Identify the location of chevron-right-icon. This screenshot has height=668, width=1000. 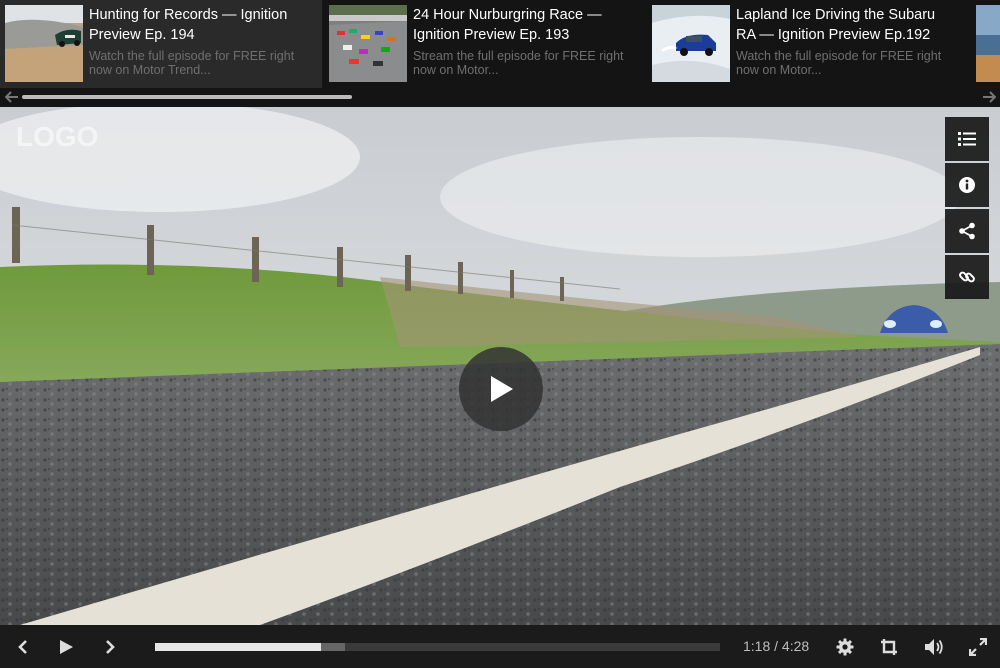
(110, 646).